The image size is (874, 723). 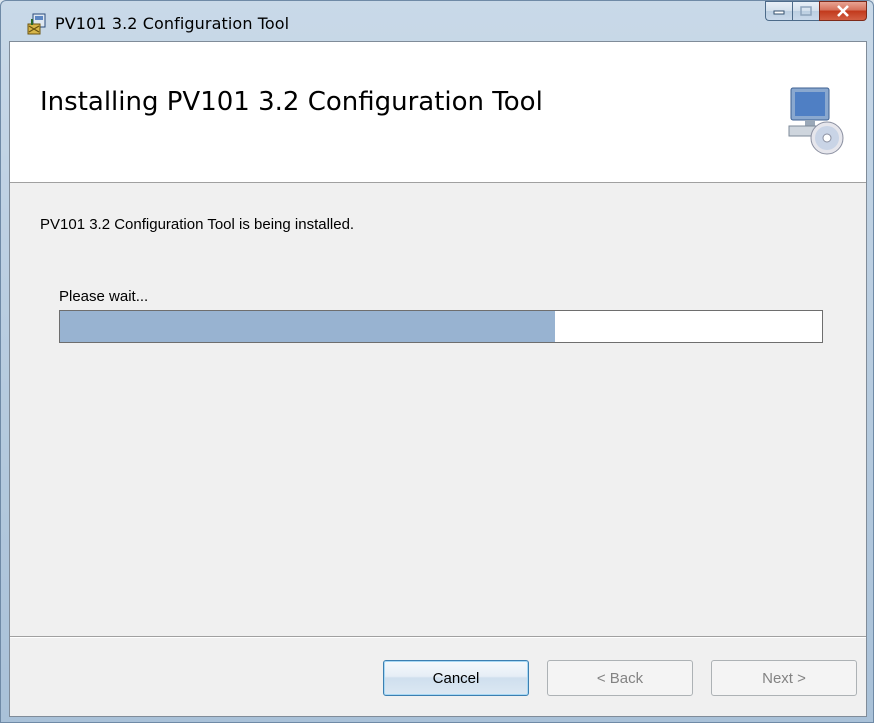 I want to click on back-button: < Back, so click(x=620, y=678).